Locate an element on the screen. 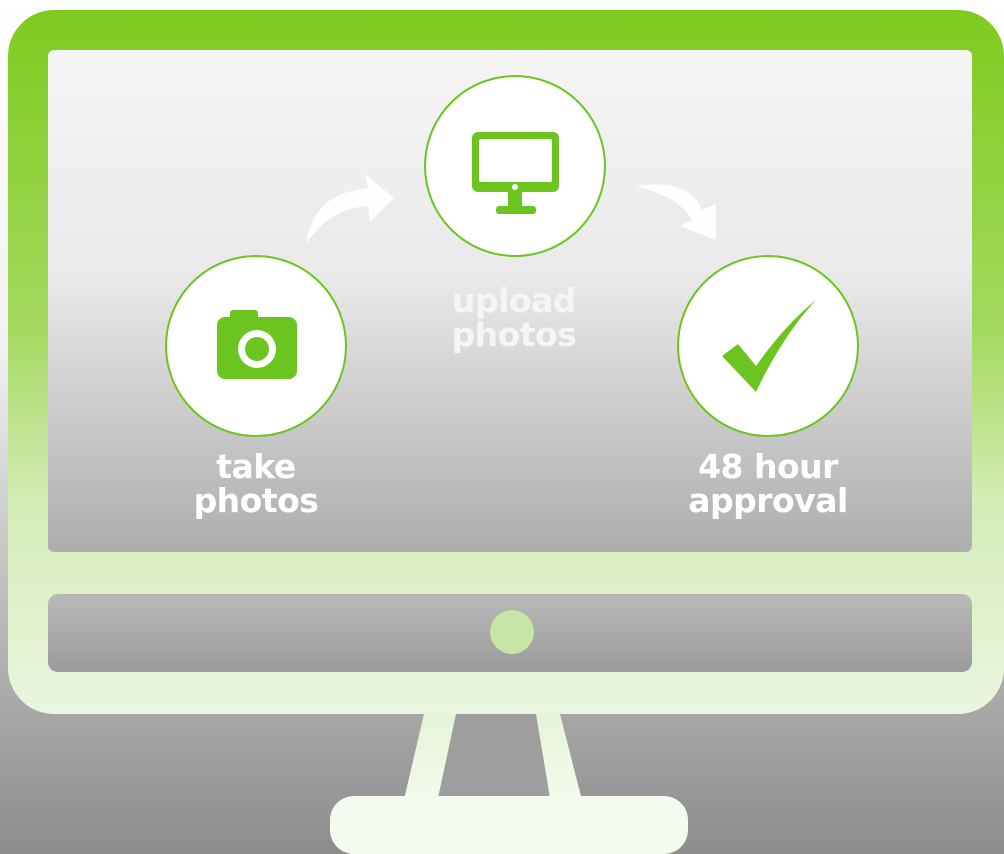  camera-icon is located at coordinates (257, 344).